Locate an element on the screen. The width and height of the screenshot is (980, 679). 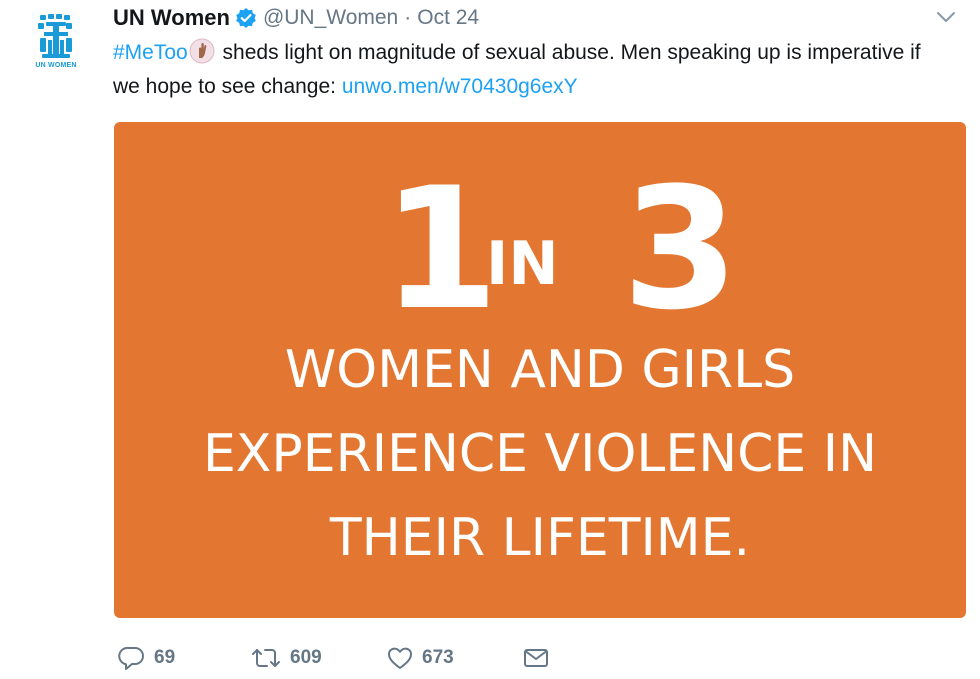
direct-message-icon is located at coordinates (536, 658).